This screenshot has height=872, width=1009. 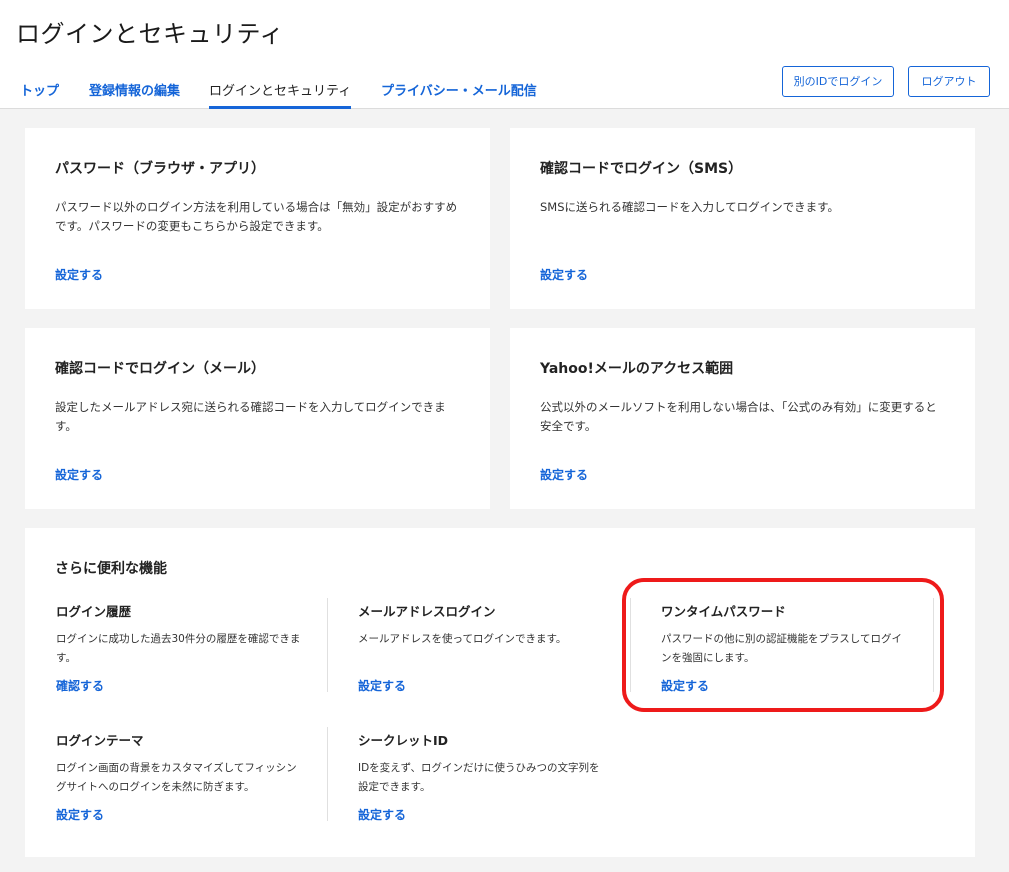 What do you see at coordinates (723, 611) in the screenshot?
I see `feature-title: ワンタイムパスワード` at bounding box center [723, 611].